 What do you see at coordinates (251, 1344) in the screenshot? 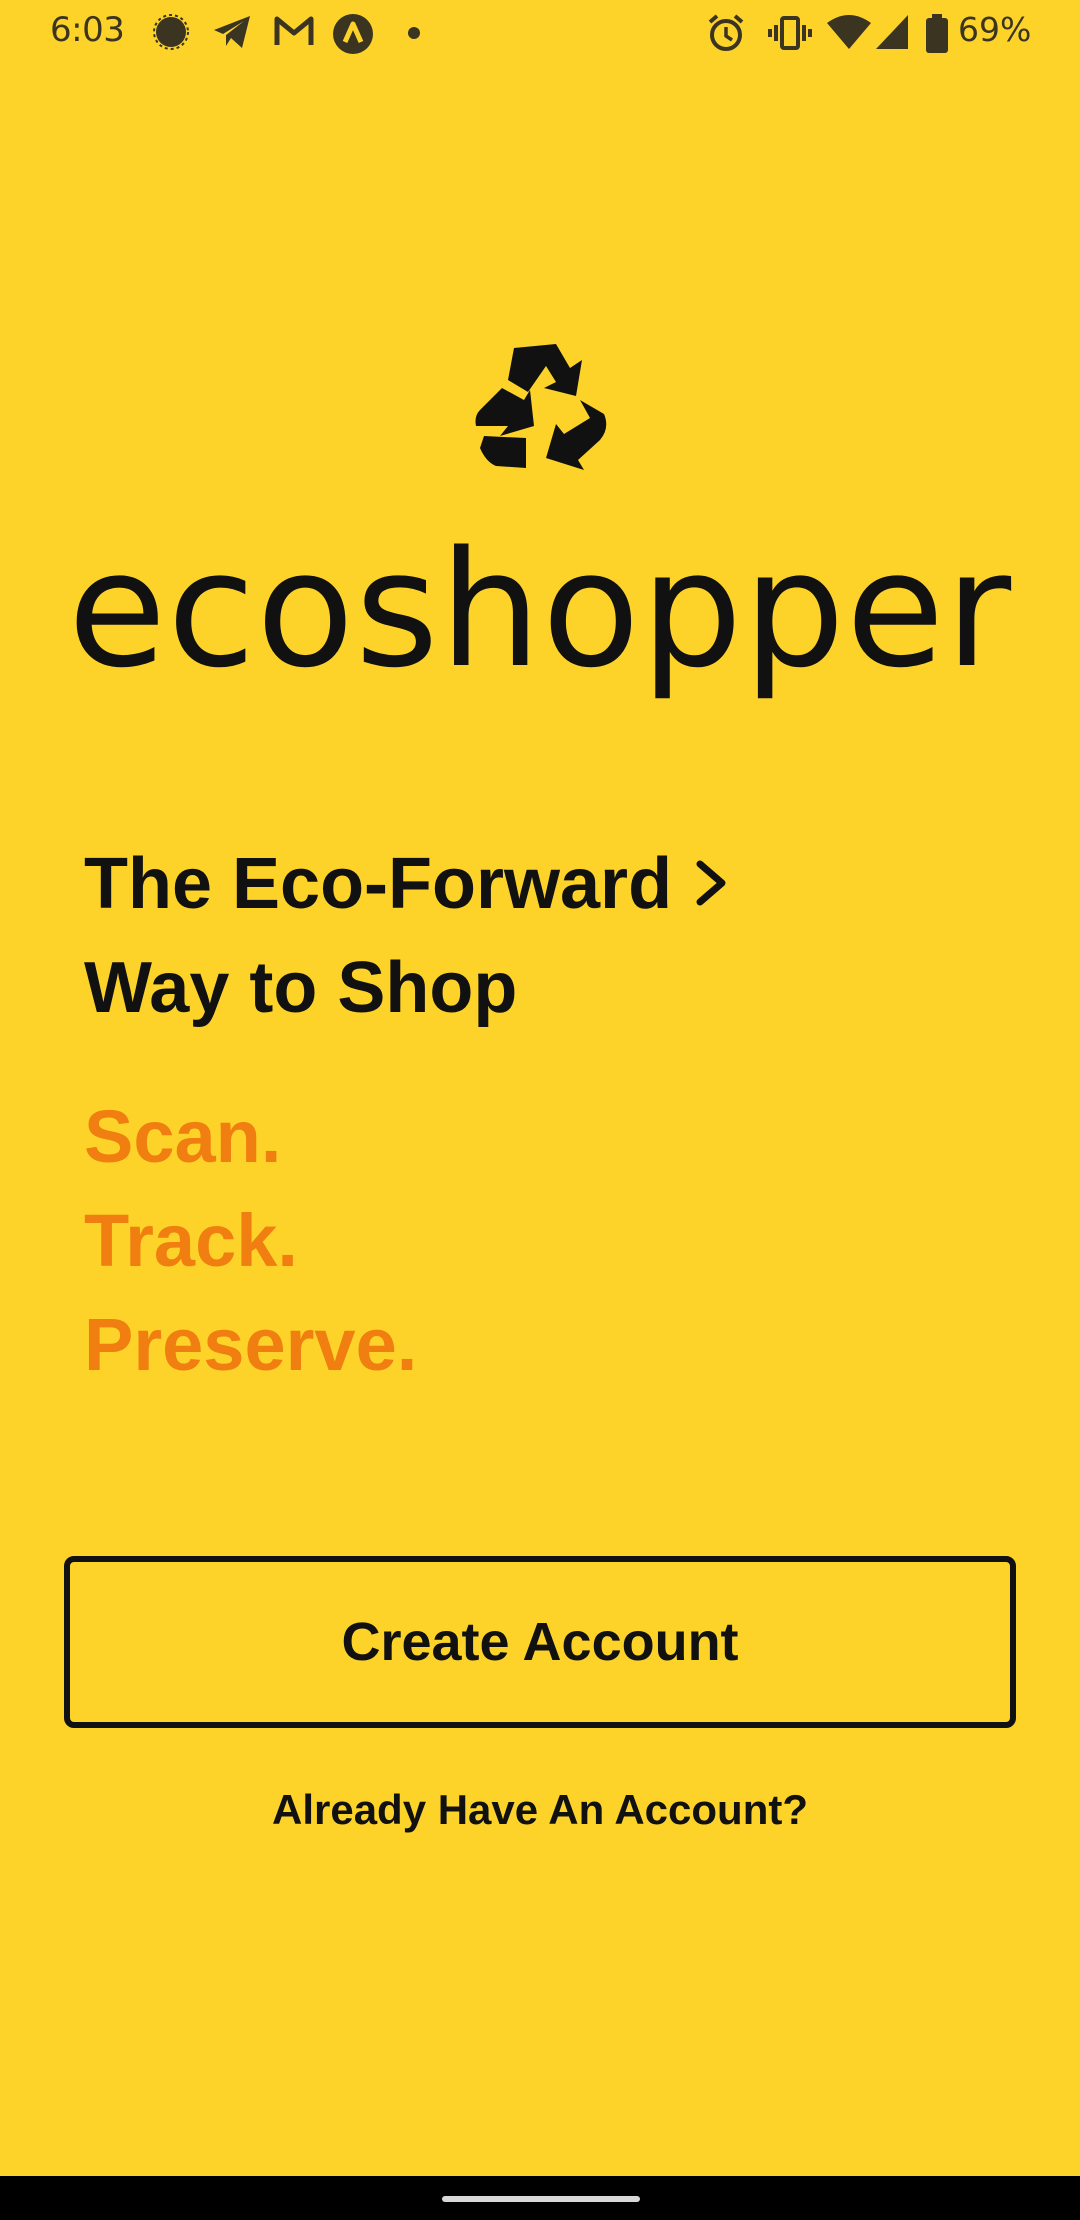
I see `step-preserve: Preserve.` at bounding box center [251, 1344].